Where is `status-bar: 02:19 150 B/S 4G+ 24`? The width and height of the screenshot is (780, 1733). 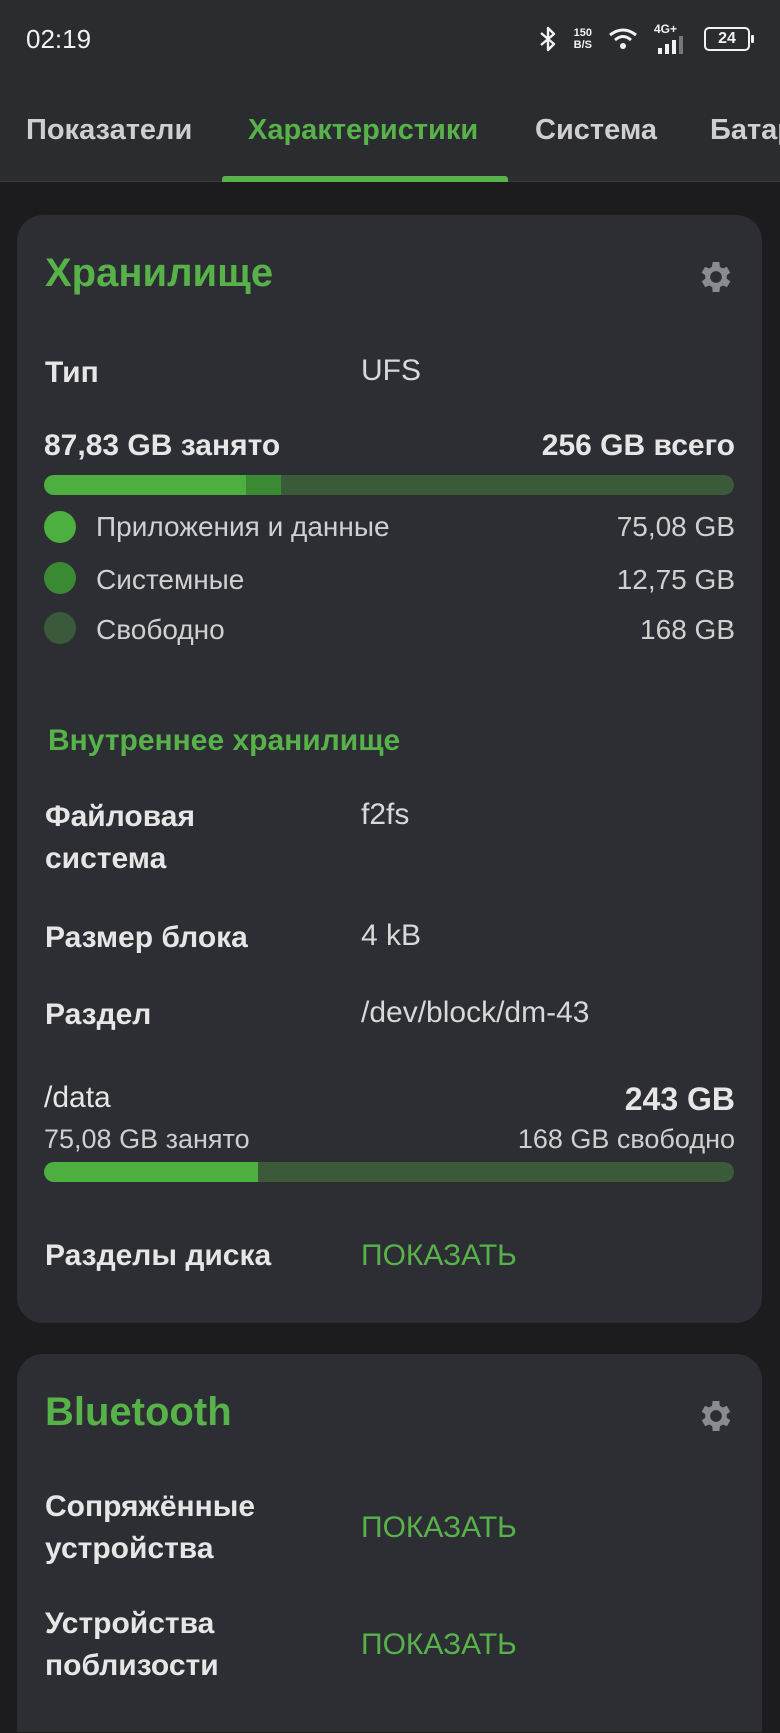
status-bar: 02:19 150 B/S 4G+ 24 is located at coordinates (390, 40).